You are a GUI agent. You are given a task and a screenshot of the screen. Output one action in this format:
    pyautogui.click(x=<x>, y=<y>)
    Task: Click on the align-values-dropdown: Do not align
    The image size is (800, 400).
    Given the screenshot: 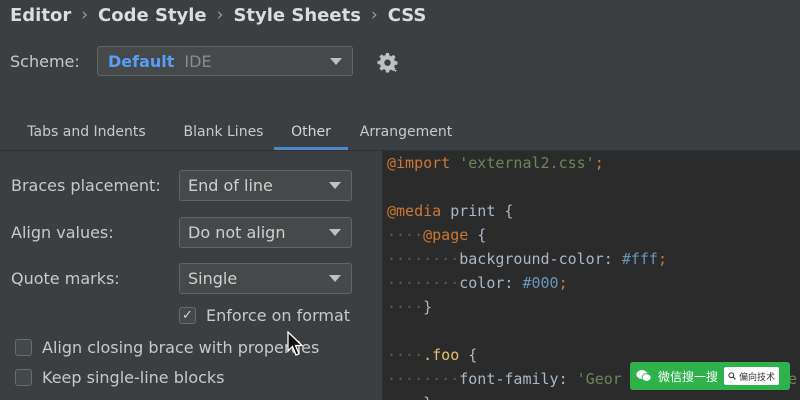 What is the action you would take?
    pyautogui.click(x=265, y=232)
    